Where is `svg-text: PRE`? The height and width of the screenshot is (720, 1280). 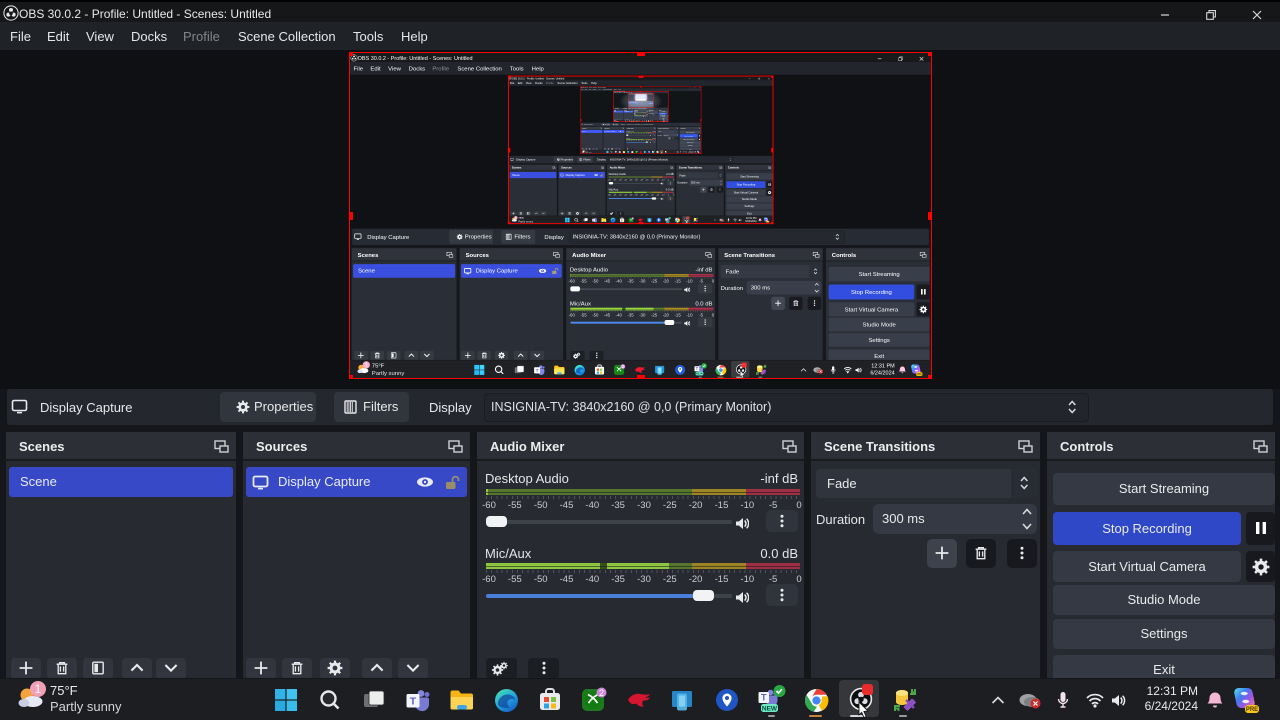 svg-text: PRE is located at coordinates (1252, 710).